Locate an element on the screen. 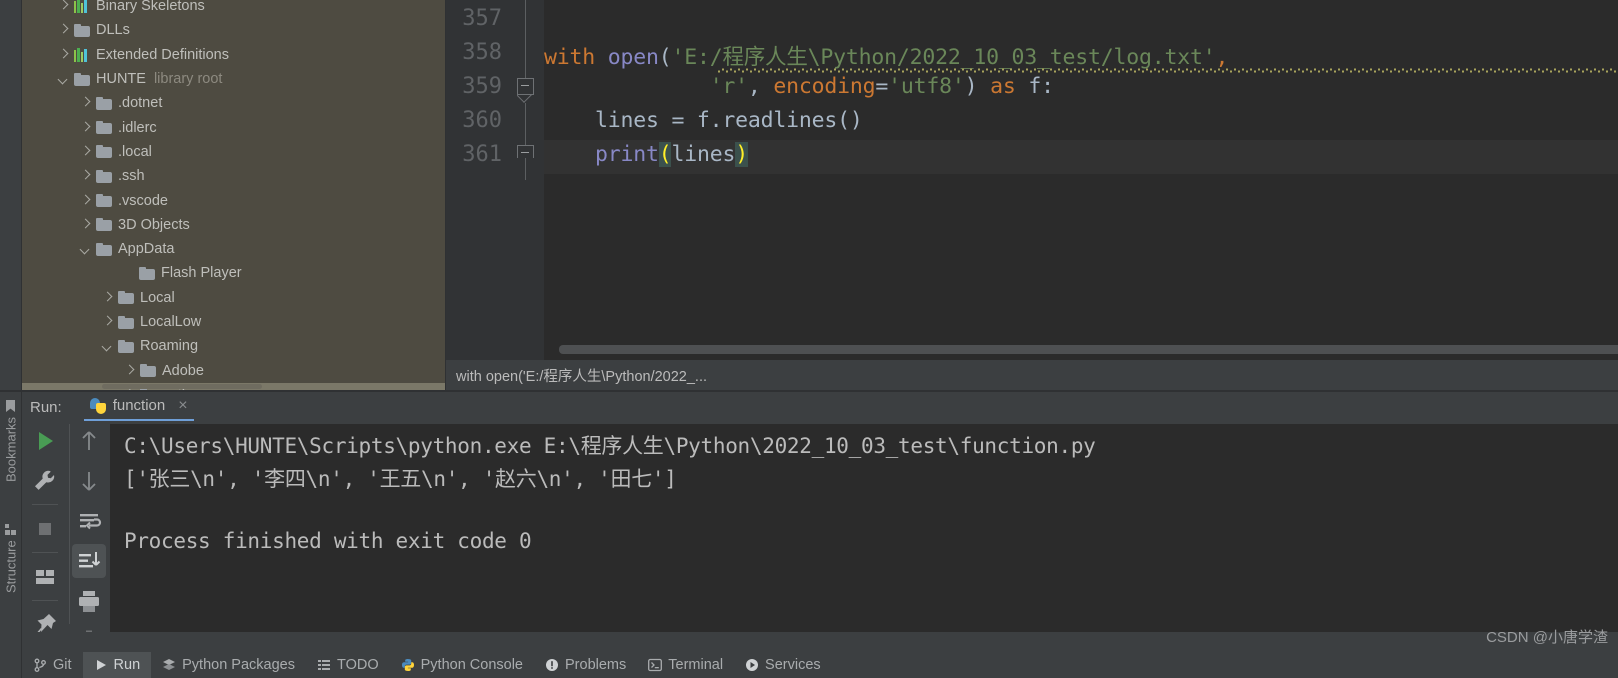 Image resolution: width=1618 pixels, height=678 pixels. stop-button is located at coordinates (45, 529).